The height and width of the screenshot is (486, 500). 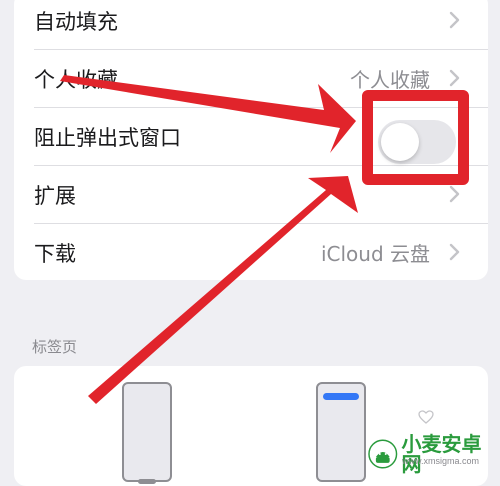 I want to click on watermark-site: www.xmsigma.com, so click(x=441, y=461).